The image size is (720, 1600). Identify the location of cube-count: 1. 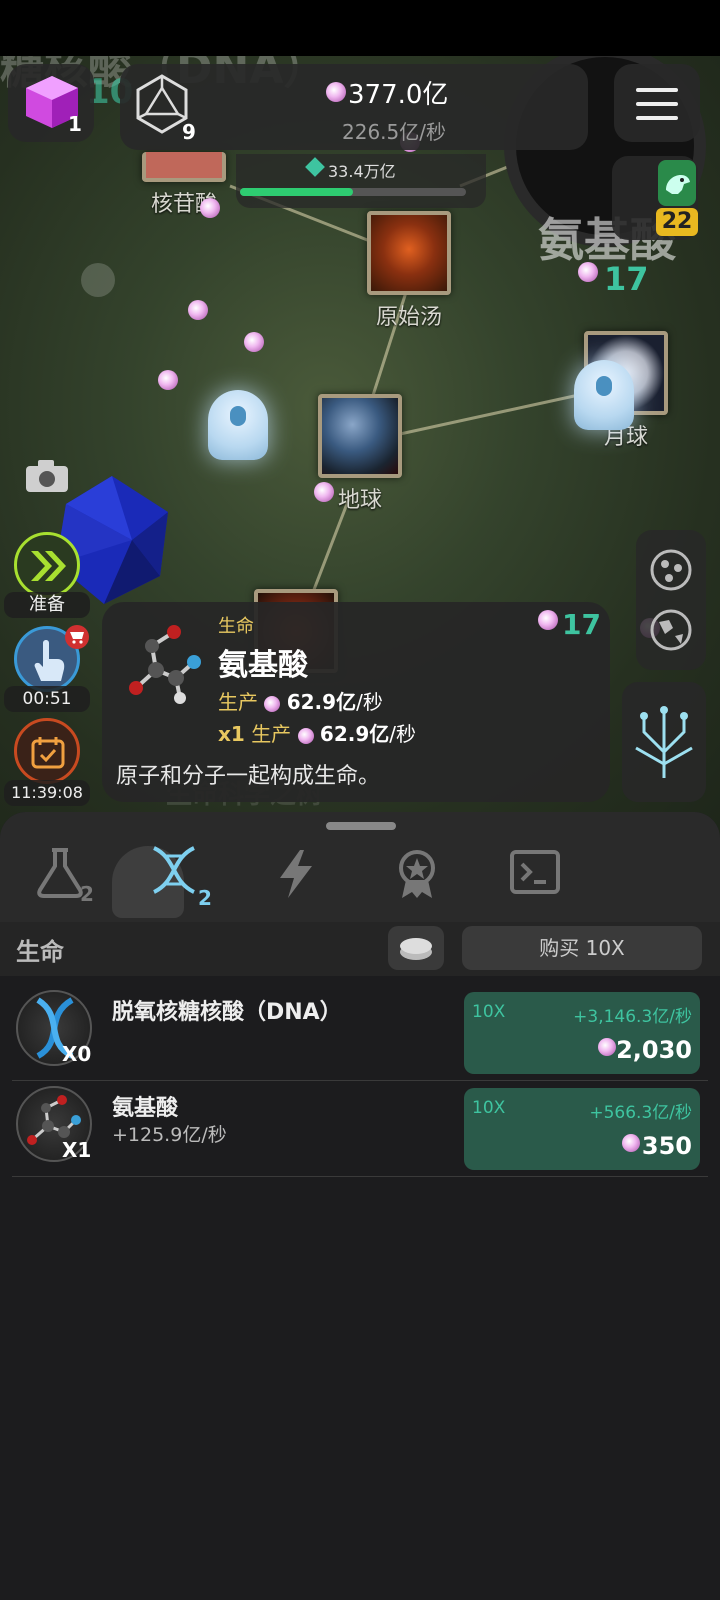
(75, 124).